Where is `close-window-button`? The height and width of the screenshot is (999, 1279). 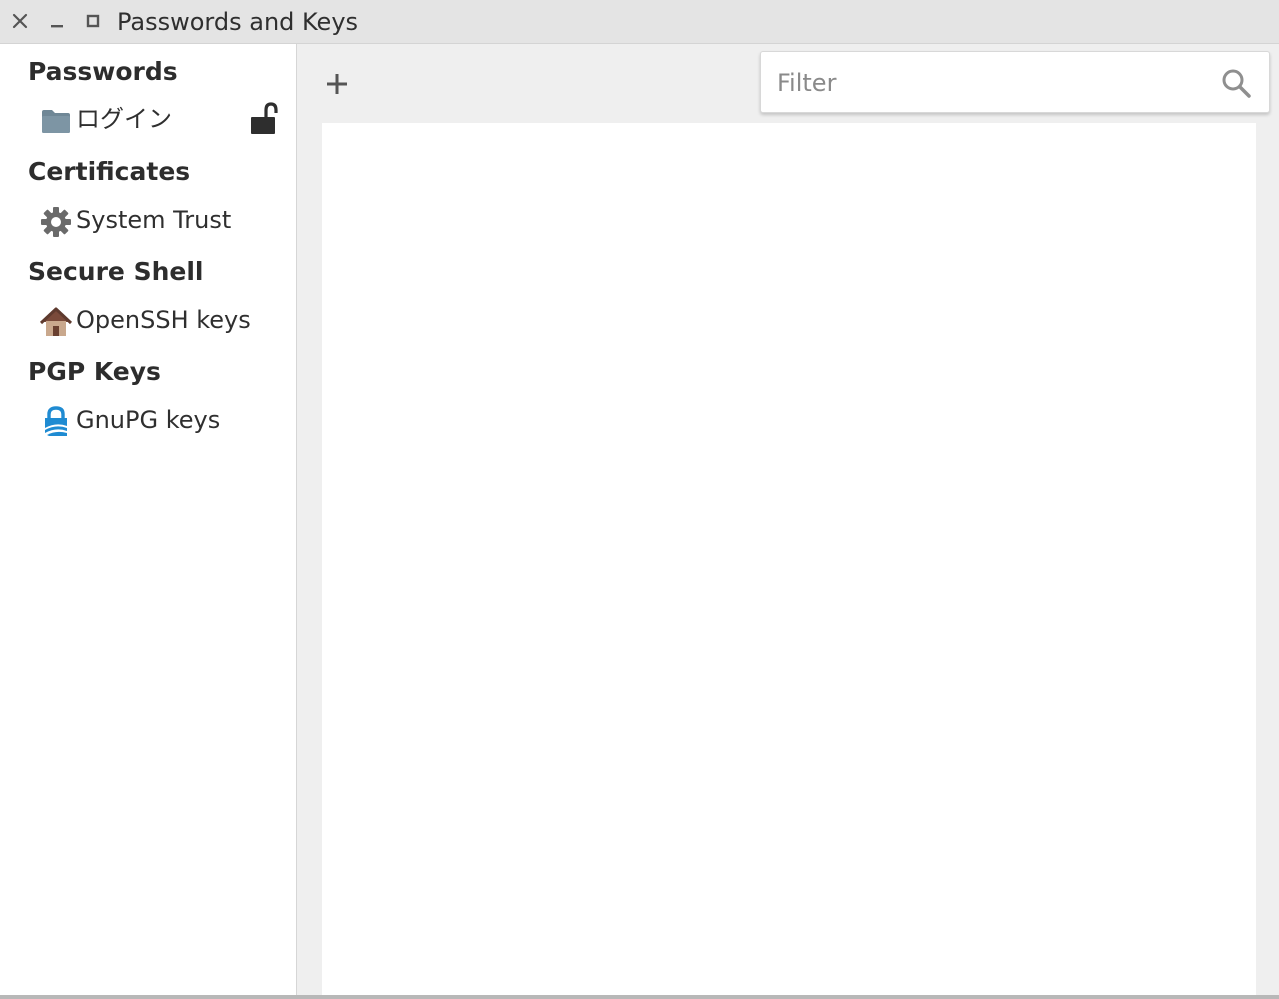
close-window-button is located at coordinates (20, 21).